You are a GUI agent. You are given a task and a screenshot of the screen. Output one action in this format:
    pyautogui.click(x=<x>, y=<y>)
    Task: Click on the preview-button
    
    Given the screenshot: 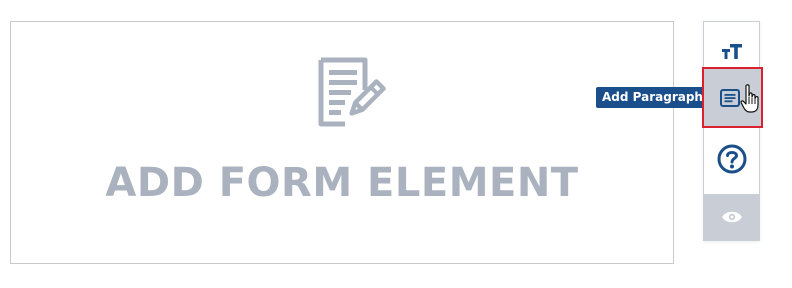 What is the action you would take?
    pyautogui.click(x=731, y=217)
    